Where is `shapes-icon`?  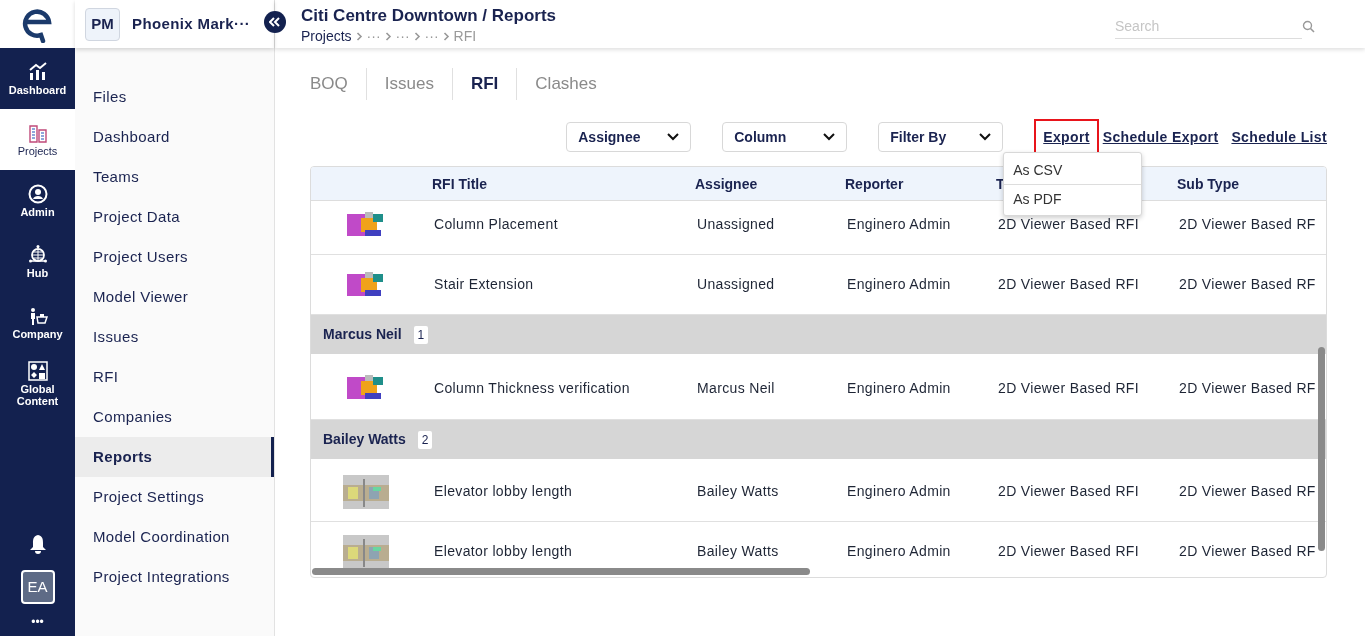
shapes-icon is located at coordinates (37, 370).